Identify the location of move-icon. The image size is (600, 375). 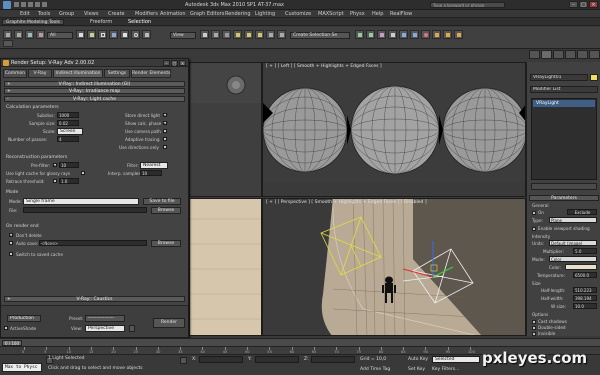
(124, 34).